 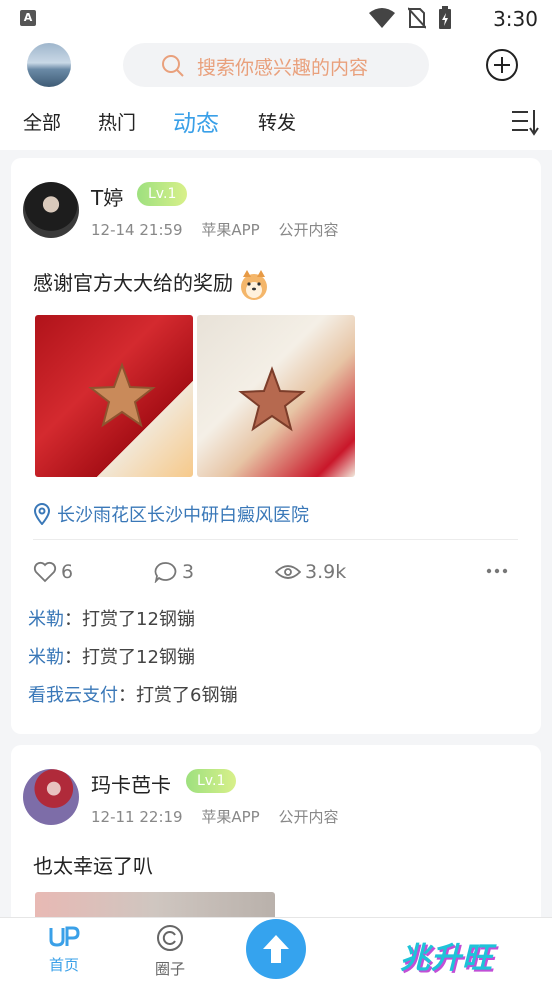 What do you see at coordinates (117, 121) in the screenshot?
I see `tab-hot: 热门` at bounding box center [117, 121].